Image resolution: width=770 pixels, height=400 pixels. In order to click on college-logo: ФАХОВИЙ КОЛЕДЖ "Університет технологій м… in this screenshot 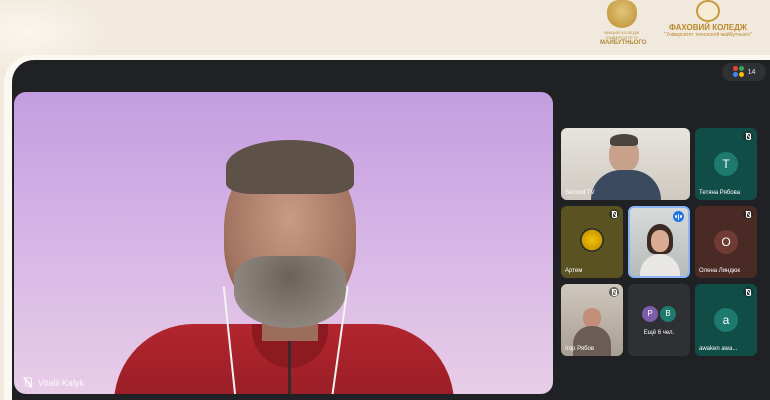, I will do `click(708, 19)`.